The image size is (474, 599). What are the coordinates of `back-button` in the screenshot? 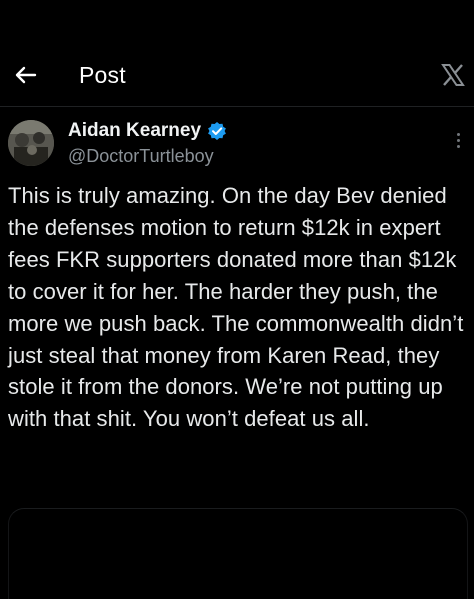 It's located at (26, 75).